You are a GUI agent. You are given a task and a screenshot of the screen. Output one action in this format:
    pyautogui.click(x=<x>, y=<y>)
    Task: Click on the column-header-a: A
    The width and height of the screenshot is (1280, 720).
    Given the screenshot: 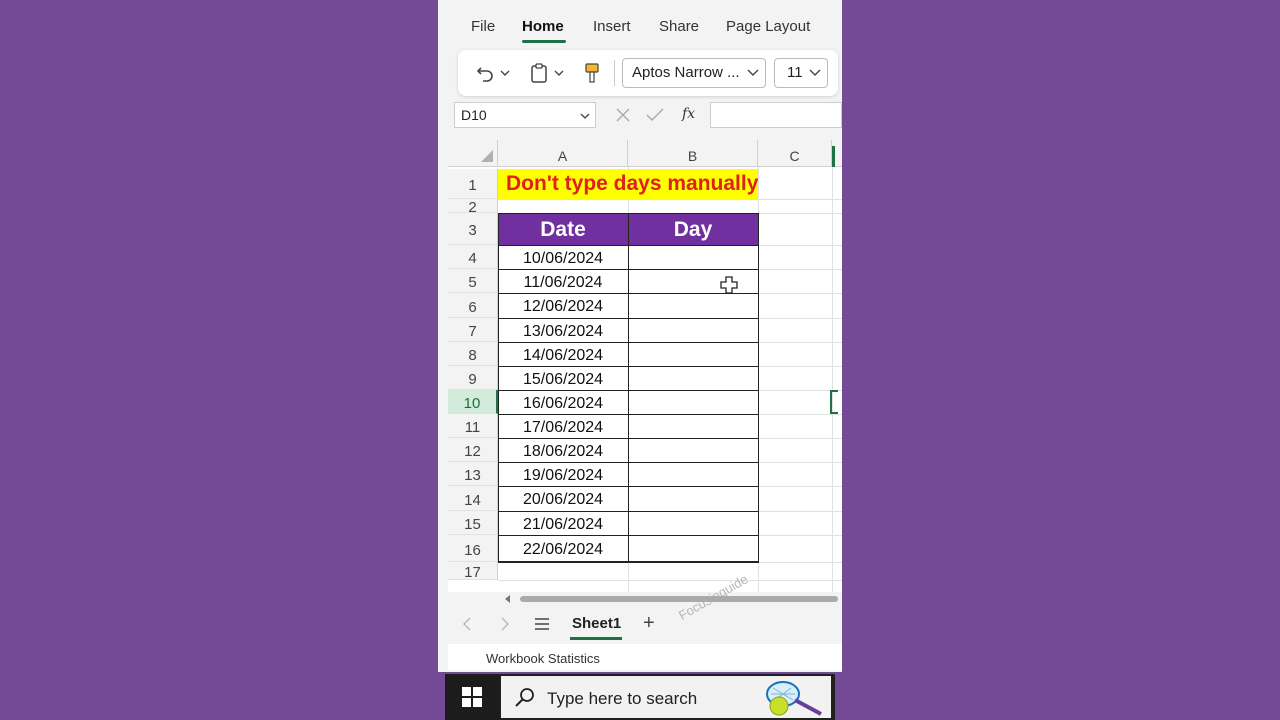 What is the action you would take?
    pyautogui.click(x=563, y=153)
    